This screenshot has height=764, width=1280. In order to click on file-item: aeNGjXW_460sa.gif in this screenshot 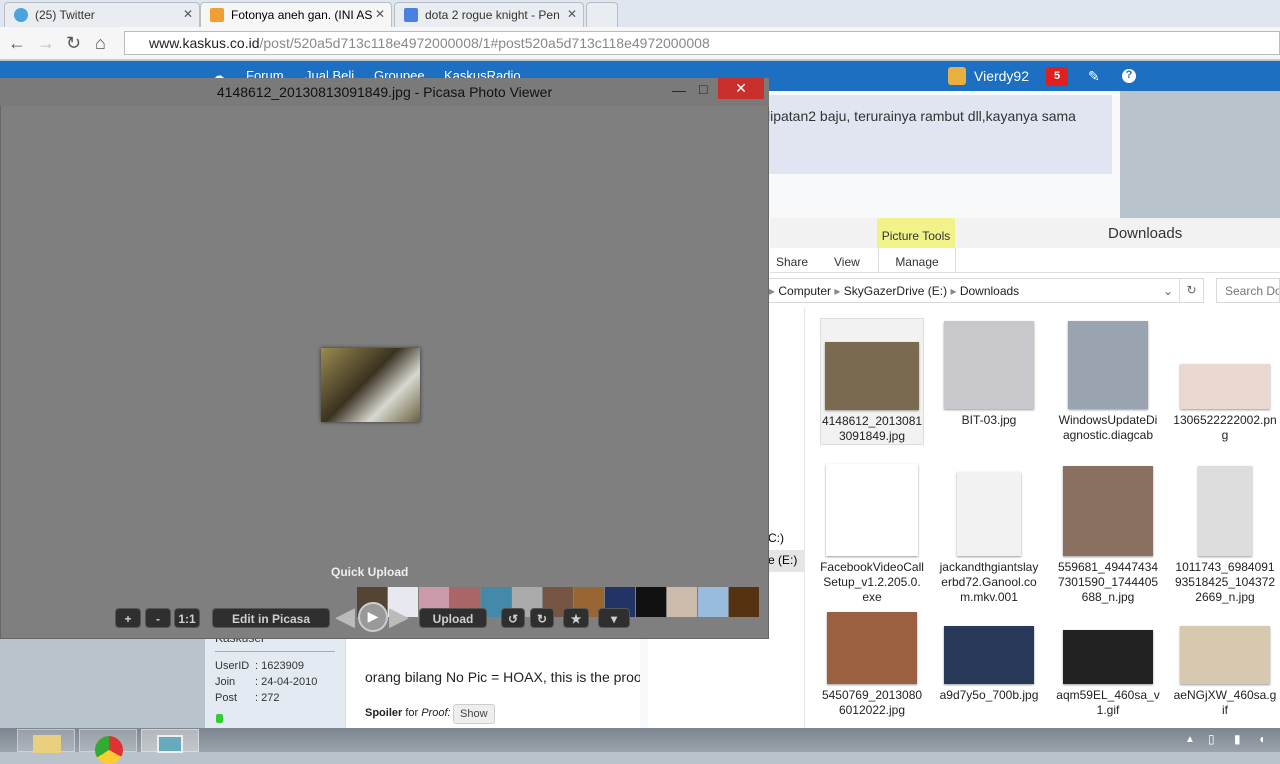, I will do `click(1225, 666)`.